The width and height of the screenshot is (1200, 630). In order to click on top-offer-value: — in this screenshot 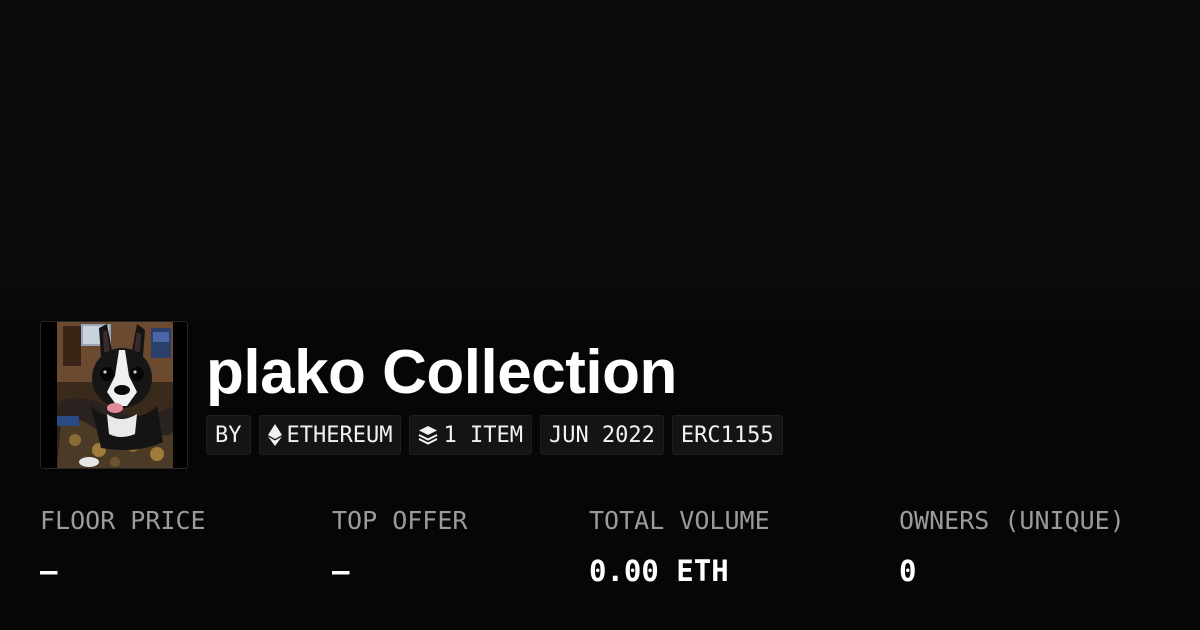, I will do `click(341, 571)`.